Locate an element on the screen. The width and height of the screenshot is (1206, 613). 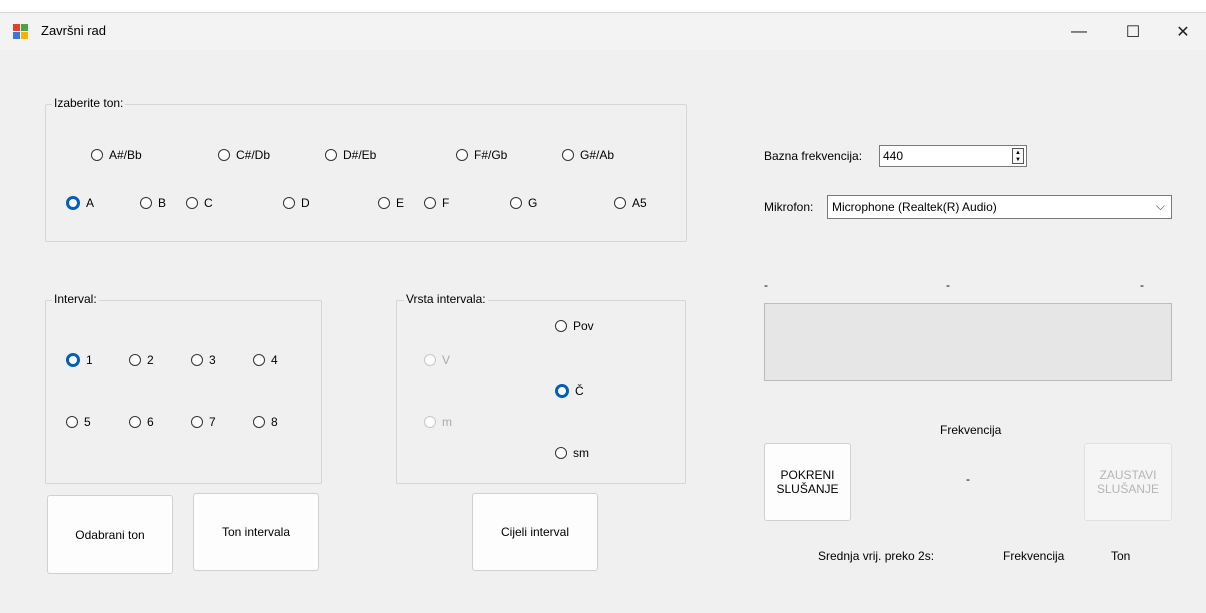
average-frequency: Frekvencija is located at coordinates (1034, 556).